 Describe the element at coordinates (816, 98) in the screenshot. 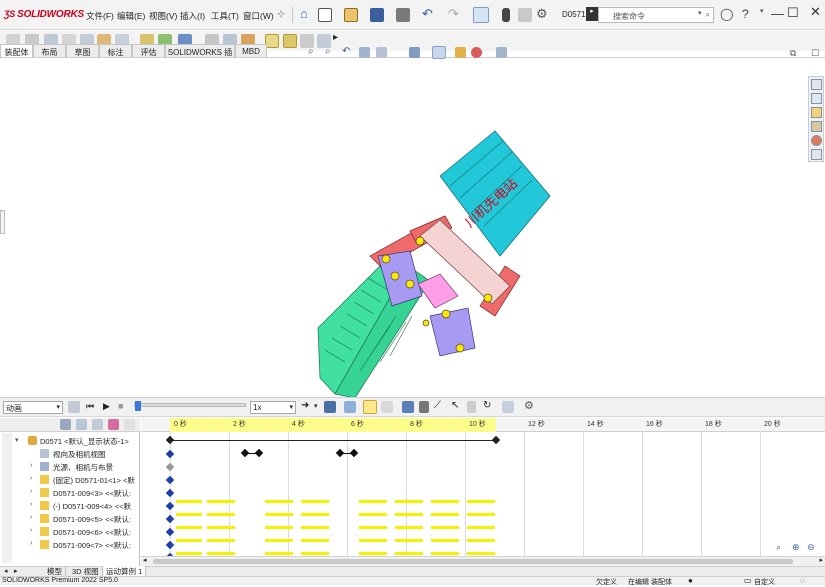

I see `design-library-icon` at that location.